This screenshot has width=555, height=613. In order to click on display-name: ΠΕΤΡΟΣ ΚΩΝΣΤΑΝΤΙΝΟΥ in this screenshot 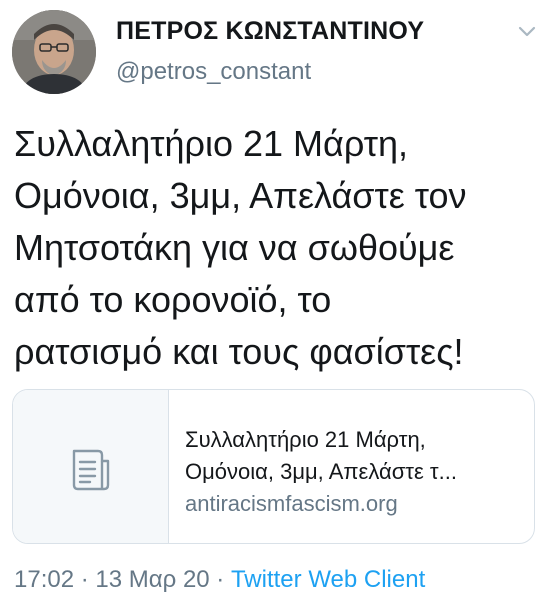, I will do `click(270, 31)`.